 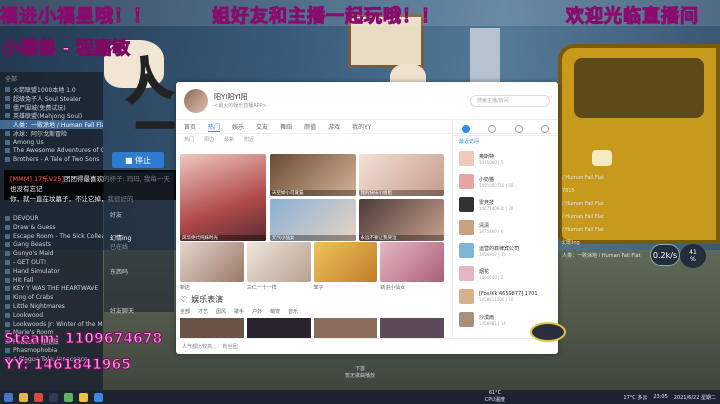 What do you see at coordinates (466, 319) in the screenshot?
I see `contact-avatar` at bounding box center [466, 319].